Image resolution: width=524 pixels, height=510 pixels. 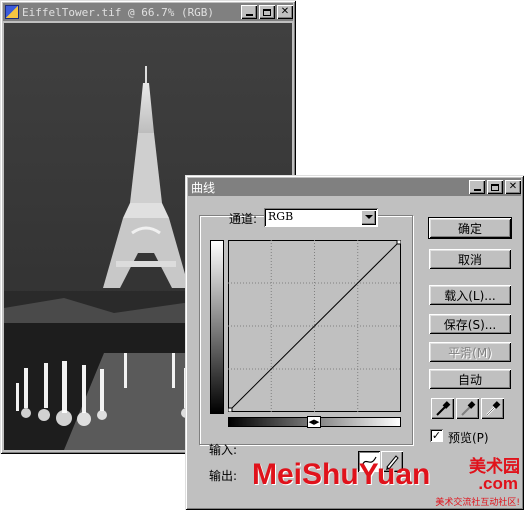 I want to click on watermark-domain: .com, so click(x=498, y=483).